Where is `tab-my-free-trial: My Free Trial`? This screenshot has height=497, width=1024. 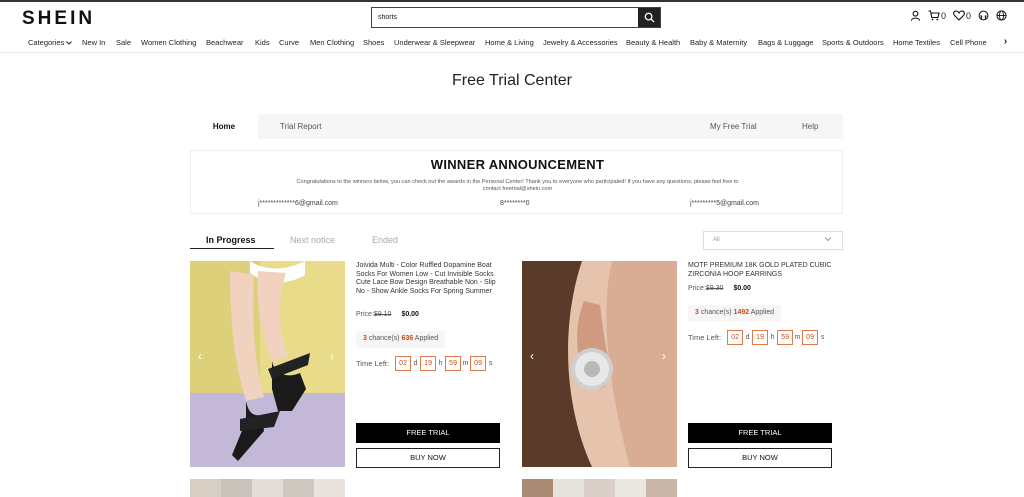 tab-my-free-trial: My Free Trial is located at coordinates (733, 126).